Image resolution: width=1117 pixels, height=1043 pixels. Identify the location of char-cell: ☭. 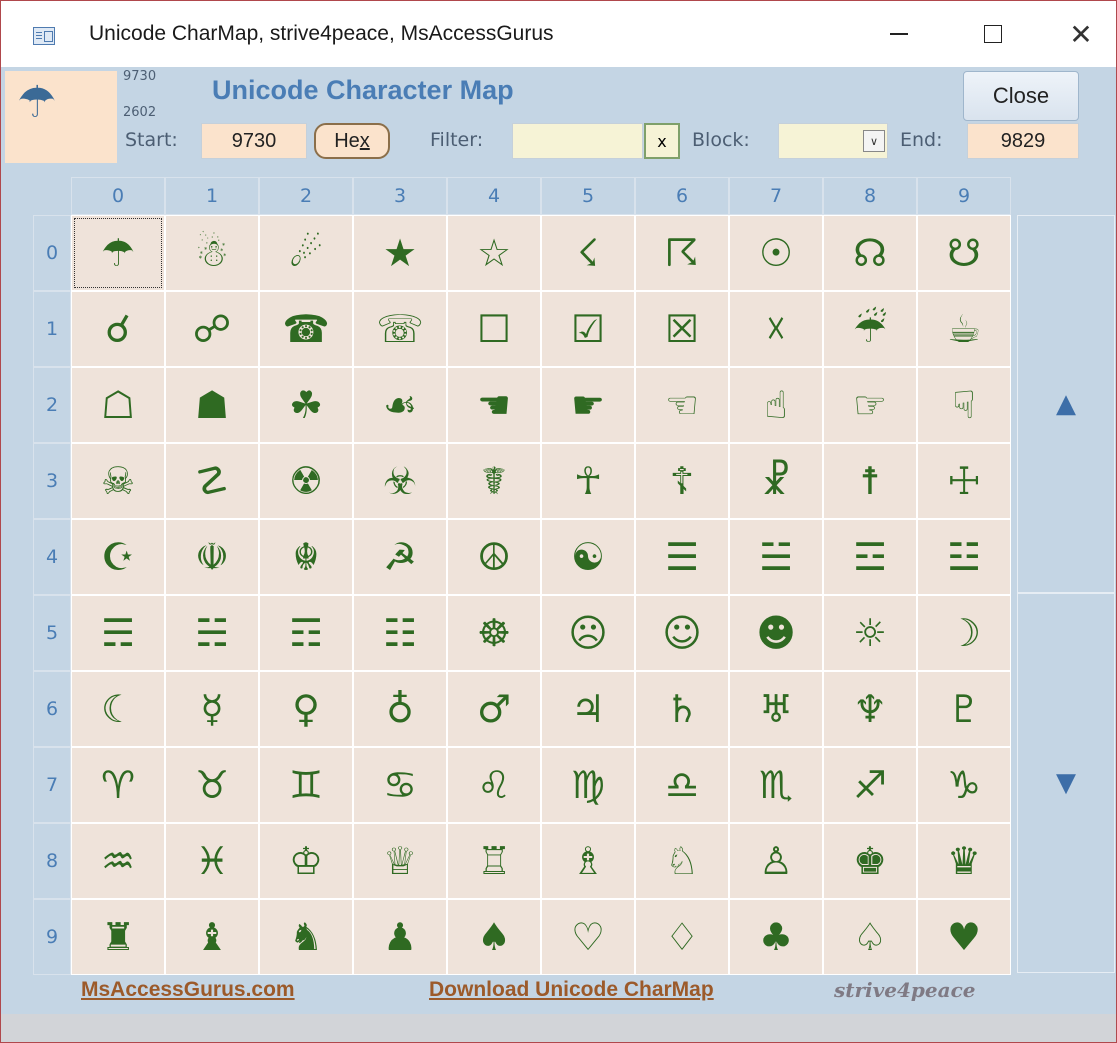
(400, 557).